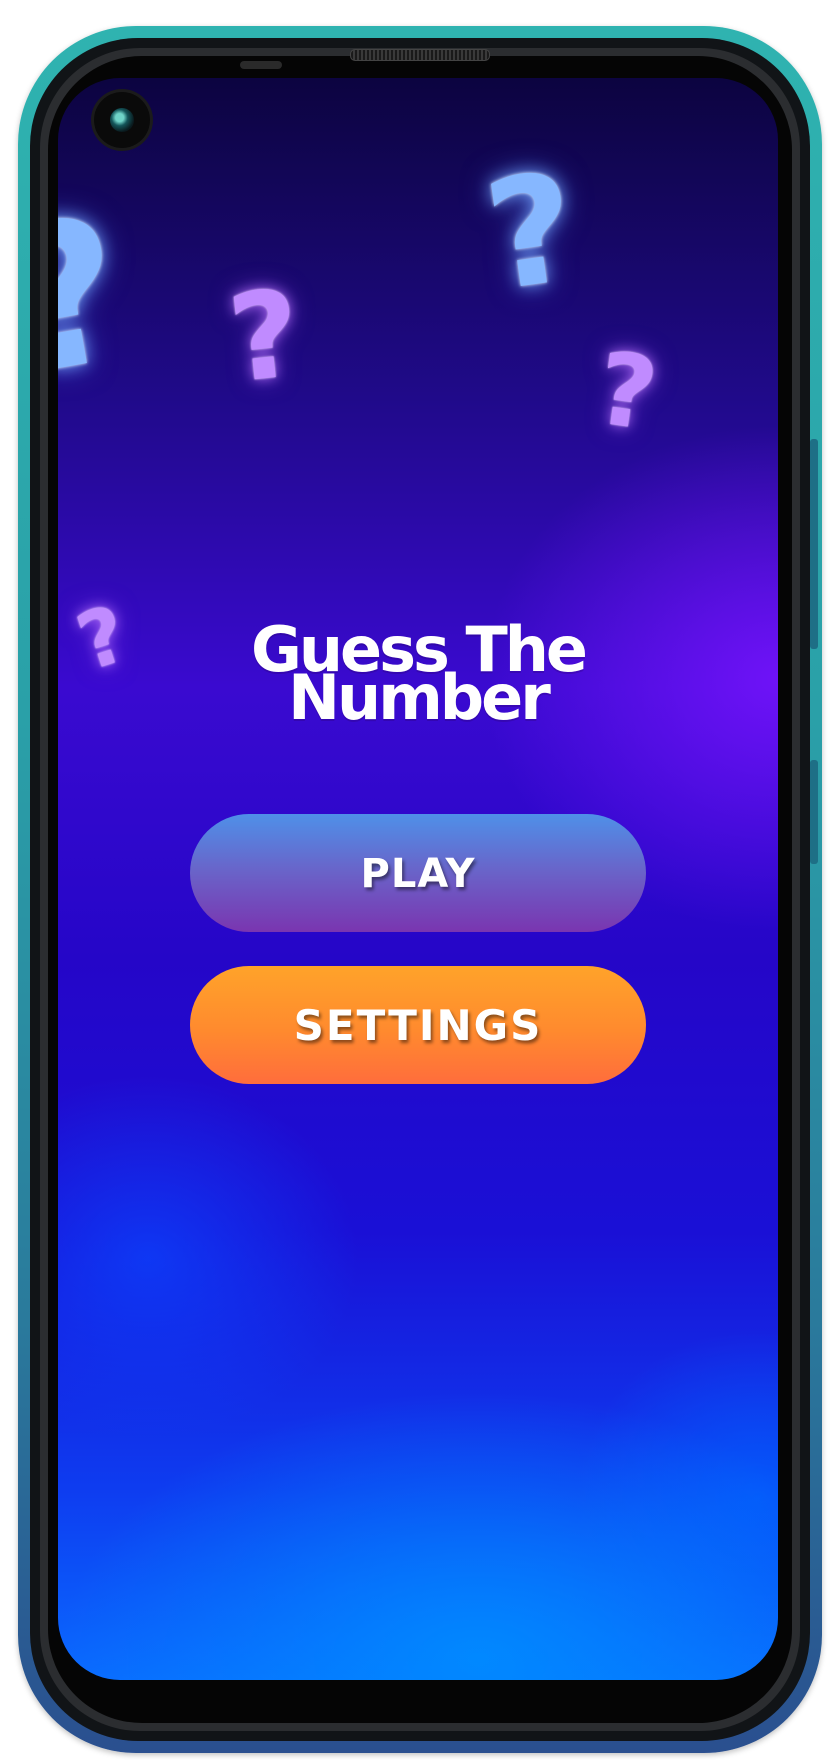  I want to click on proximity-sensor, so click(261, 65).